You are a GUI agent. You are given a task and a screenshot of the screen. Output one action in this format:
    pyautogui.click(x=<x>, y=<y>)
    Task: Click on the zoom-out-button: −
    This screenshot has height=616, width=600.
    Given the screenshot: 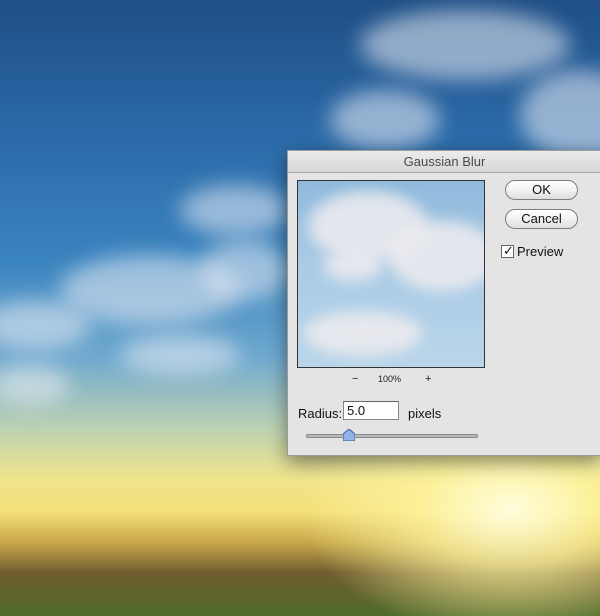 What is the action you would take?
    pyautogui.click(x=355, y=379)
    